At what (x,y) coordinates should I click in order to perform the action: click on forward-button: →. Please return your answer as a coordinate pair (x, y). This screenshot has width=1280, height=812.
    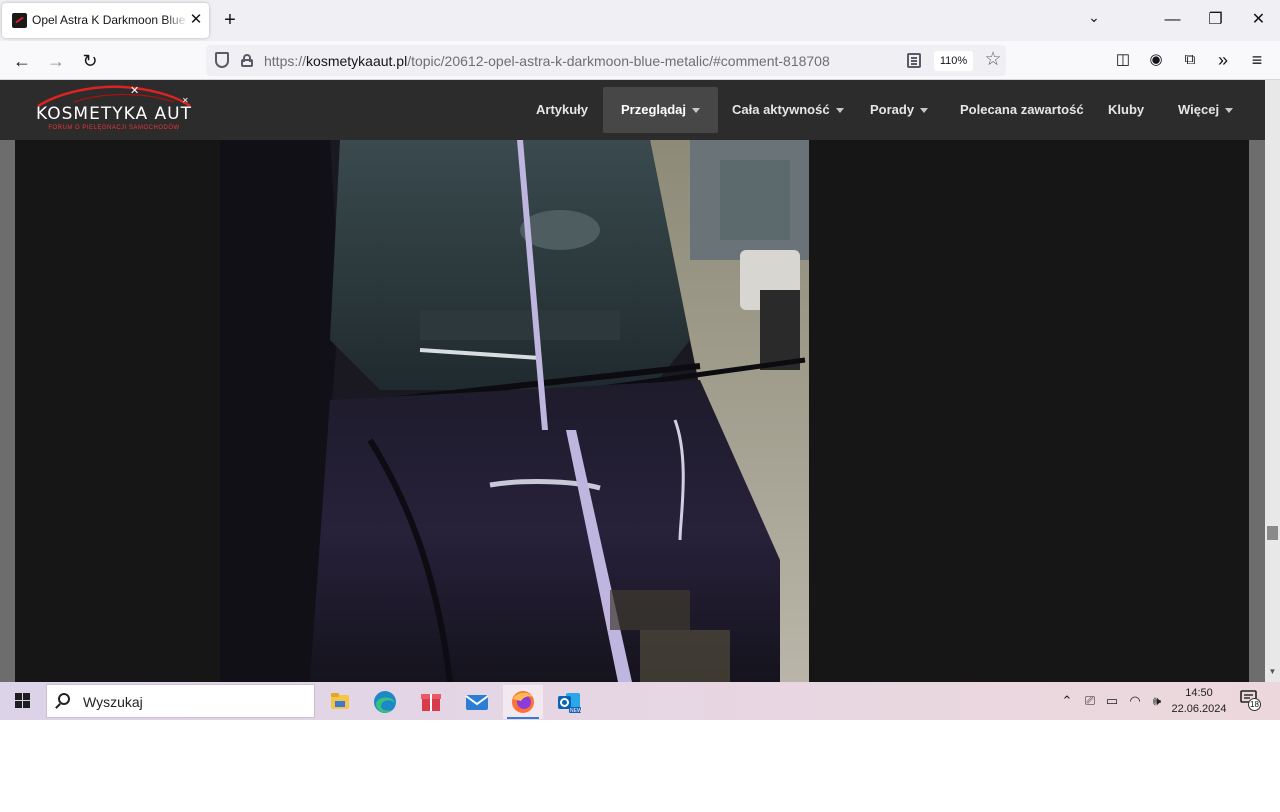
    Looking at the image, I should click on (56, 61).